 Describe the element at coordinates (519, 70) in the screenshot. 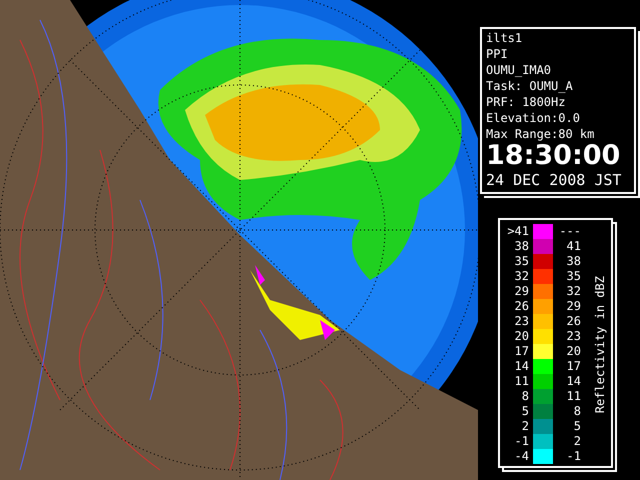

I see `info-text: OUMU_IMA0` at that location.